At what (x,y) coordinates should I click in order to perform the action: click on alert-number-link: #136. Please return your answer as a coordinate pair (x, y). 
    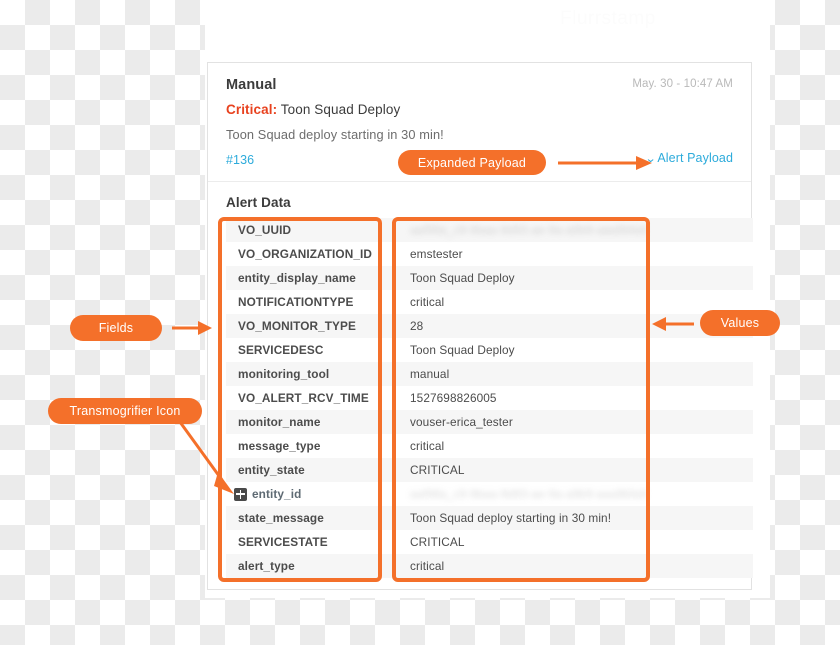
    Looking at the image, I should click on (240, 160).